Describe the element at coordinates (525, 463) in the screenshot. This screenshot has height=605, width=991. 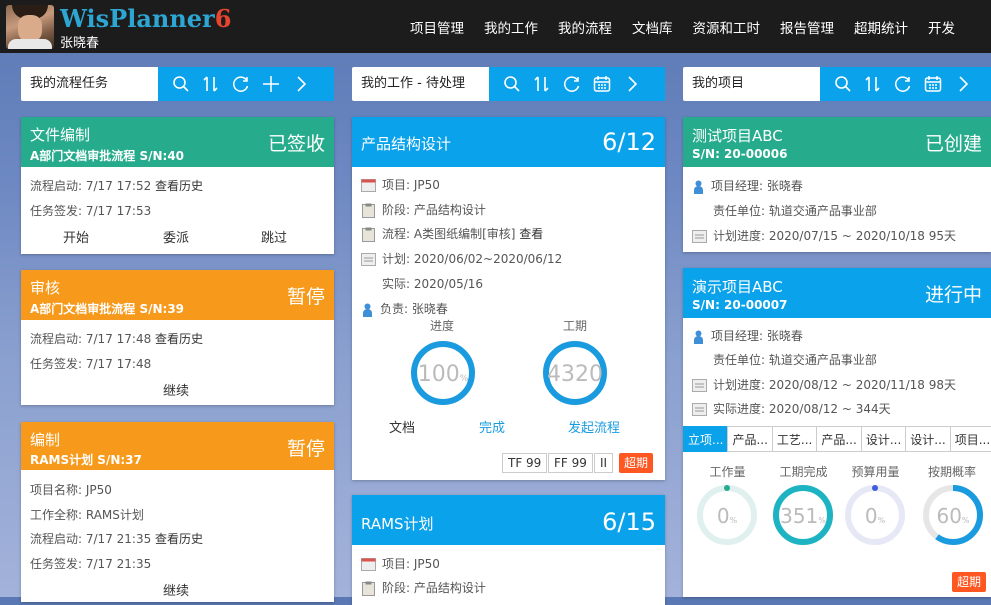
I see `tf-tag: TF 99` at that location.